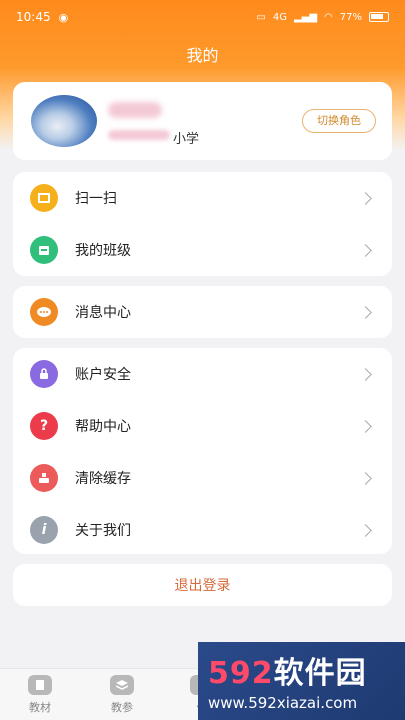  What do you see at coordinates (44, 426) in the screenshot?
I see `help-icon: ?` at bounding box center [44, 426].